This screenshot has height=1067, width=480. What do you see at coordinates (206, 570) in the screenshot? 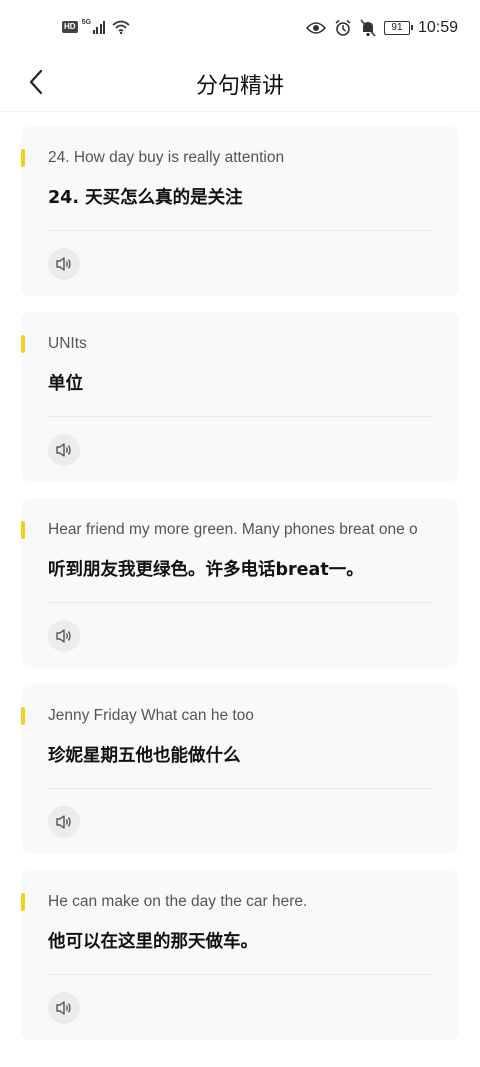
I see `sentence-chinese: 听到朋友我更绿色。许多电话breat一。` at bounding box center [206, 570].